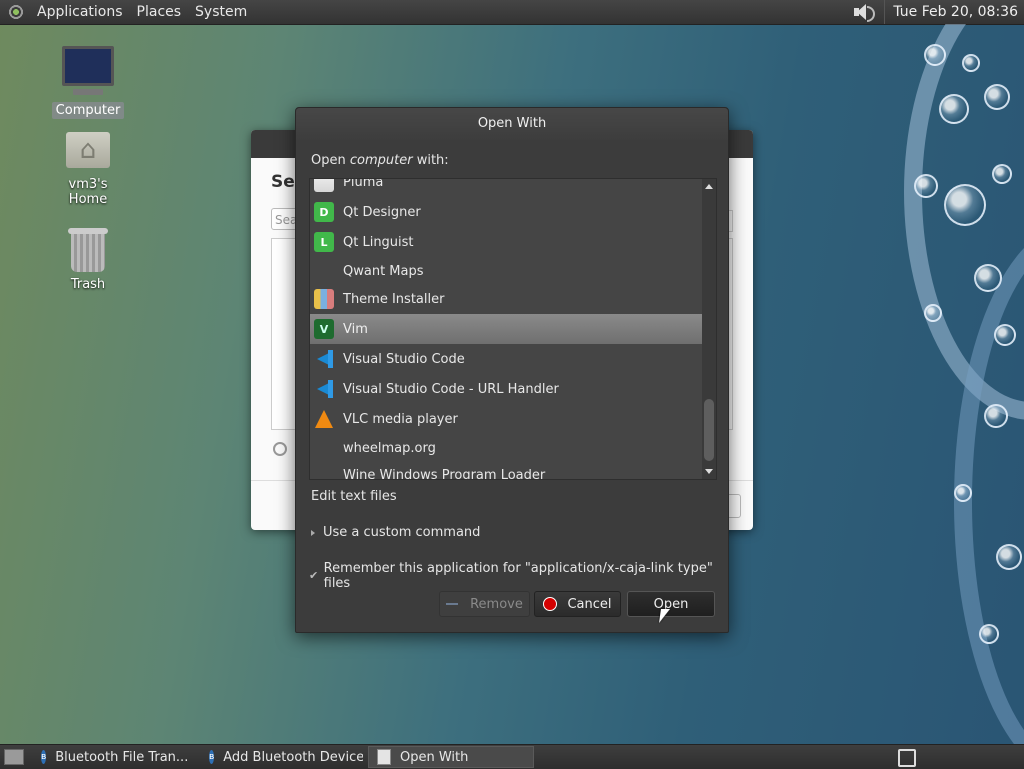  What do you see at coordinates (313, 532) in the screenshot?
I see `expander-arrow-icon` at bounding box center [313, 532].